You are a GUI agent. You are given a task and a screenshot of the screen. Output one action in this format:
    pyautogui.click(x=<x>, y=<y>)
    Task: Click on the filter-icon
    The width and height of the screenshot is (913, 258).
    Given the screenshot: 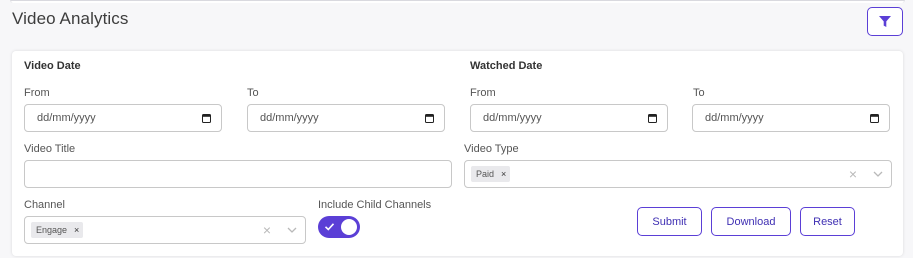 What is the action you would take?
    pyautogui.click(x=885, y=21)
    